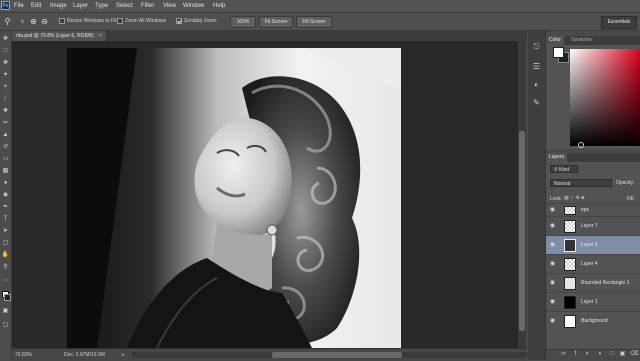 The width and height of the screenshot is (640, 361). Describe the element at coordinates (589, 245) in the screenshot. I see `layer-name: Layer 6` at that location.